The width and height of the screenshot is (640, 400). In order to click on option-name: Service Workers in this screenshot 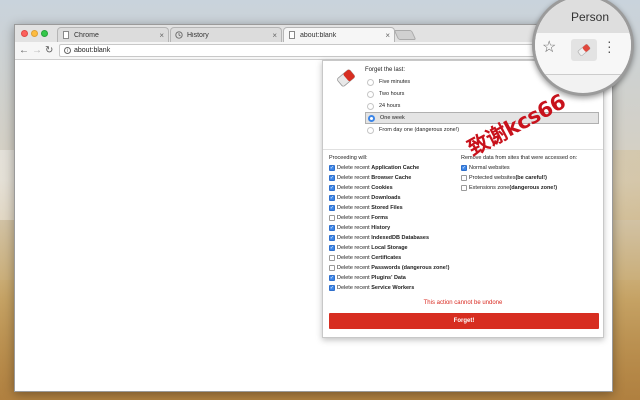, I will do `click(393, 288)`.